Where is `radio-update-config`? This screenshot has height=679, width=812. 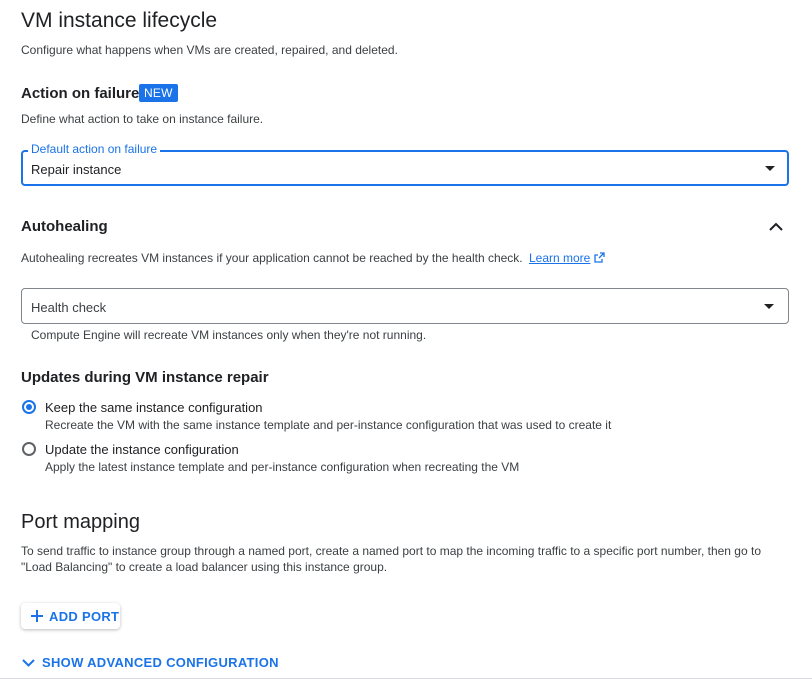
radio-update-config is located at coordinates (29, 449).